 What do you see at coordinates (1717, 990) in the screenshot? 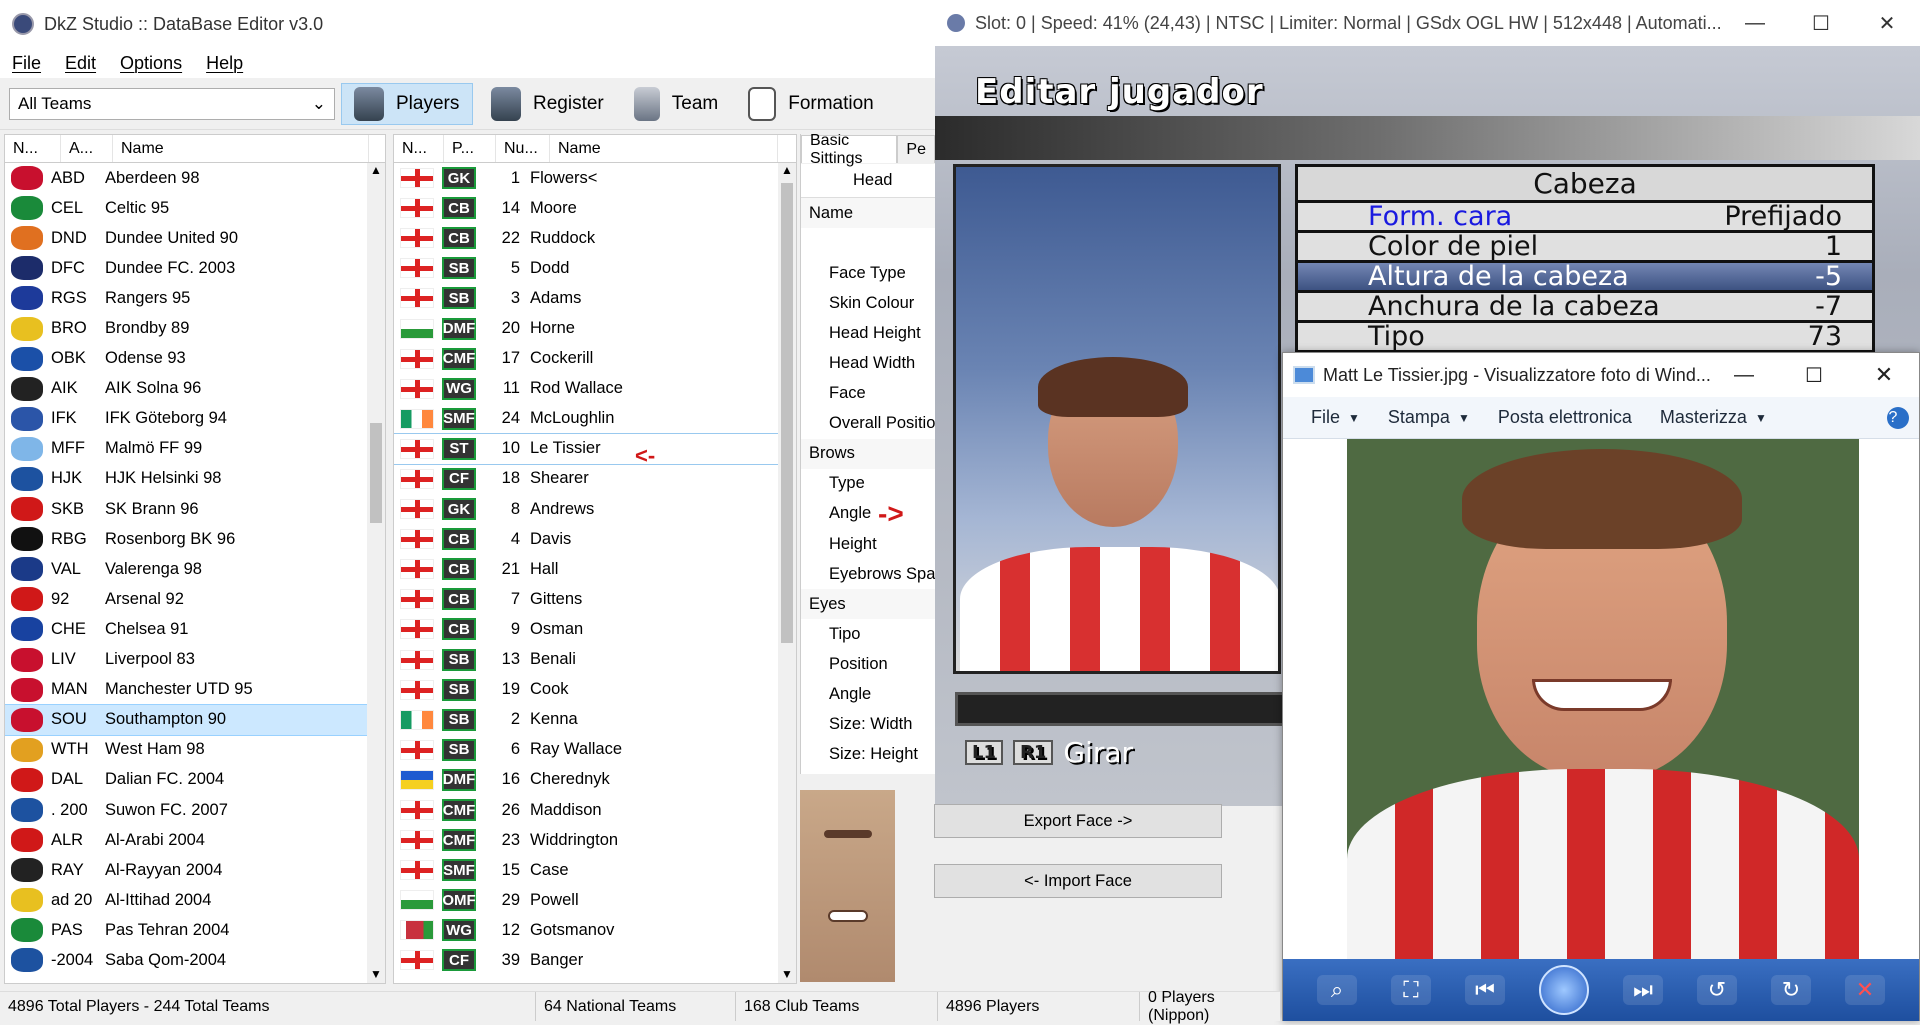
I see `rotate-left-icon: ↺` at bounding box center [1717, 990].